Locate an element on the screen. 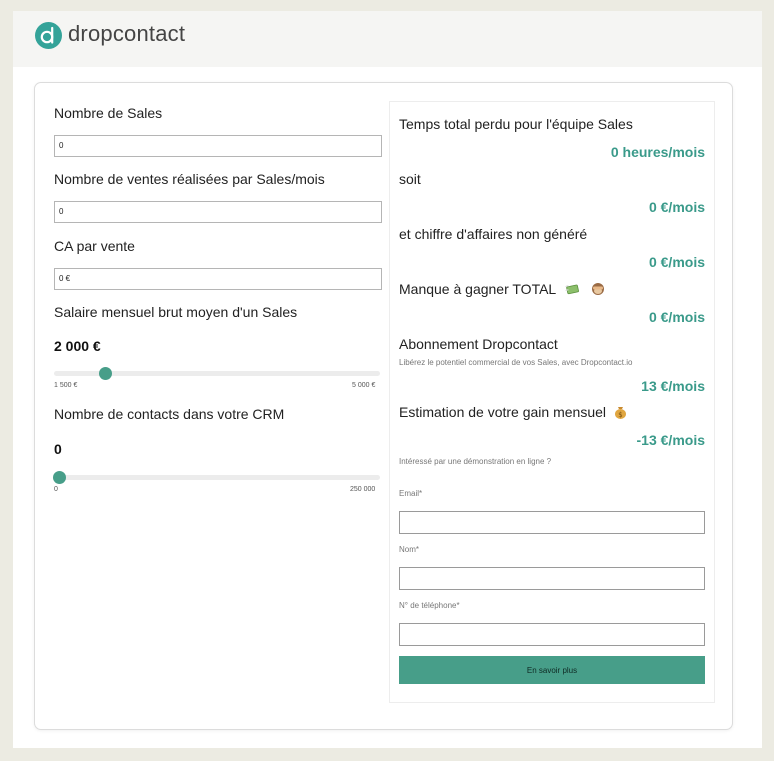 The height and width of the screenshot is (761, 774). money-bag-icon: $ is located at coordinates (620, 413).